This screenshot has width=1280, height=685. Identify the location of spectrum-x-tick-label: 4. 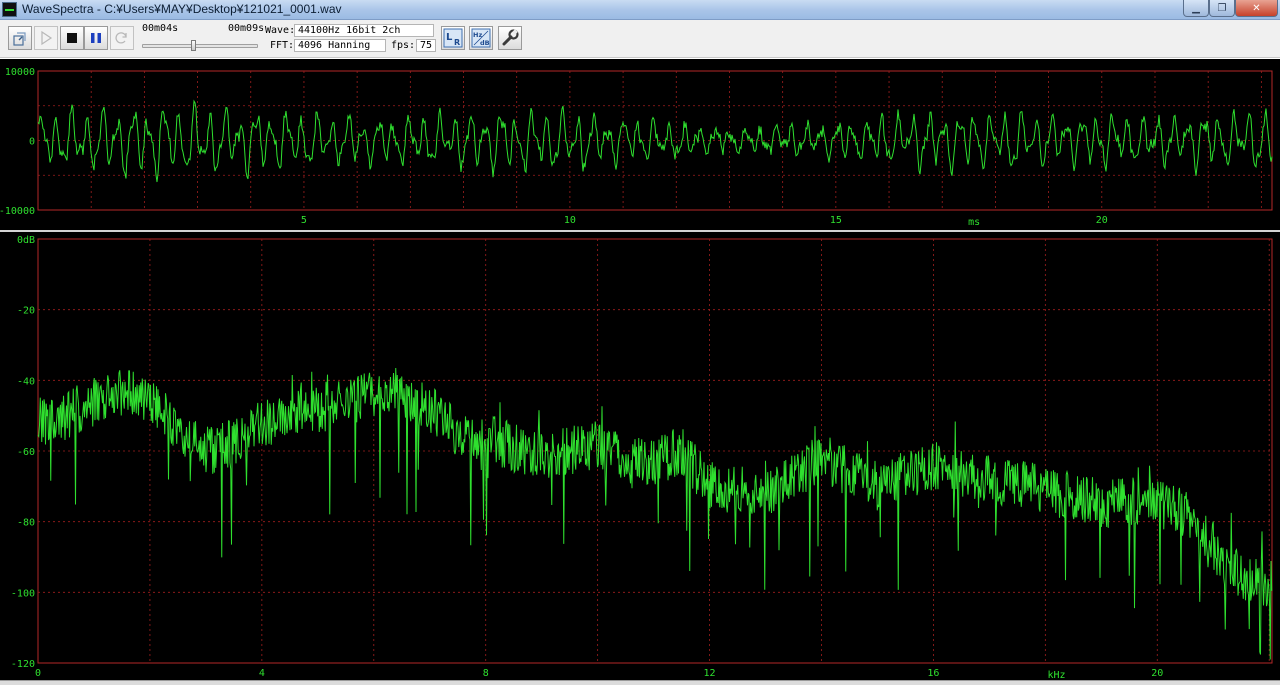
(262, 673).